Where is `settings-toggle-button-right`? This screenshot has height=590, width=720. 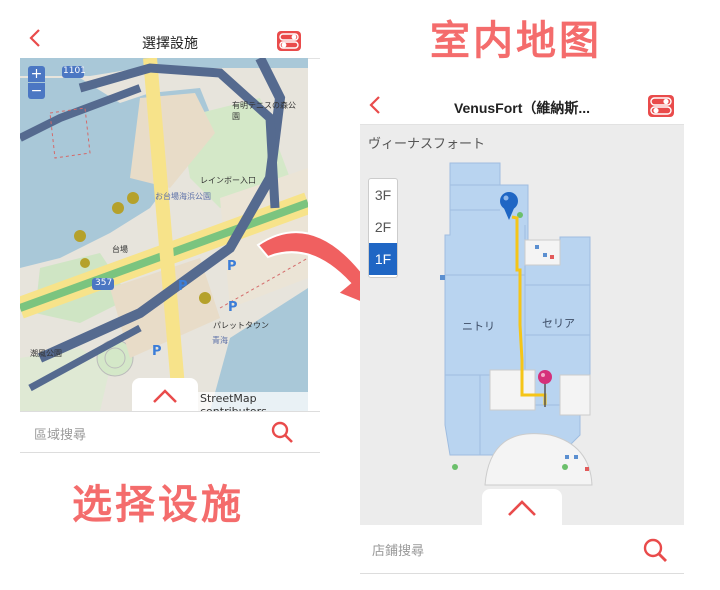
settings-toggle-button-right is located at coordinates (661, 106).